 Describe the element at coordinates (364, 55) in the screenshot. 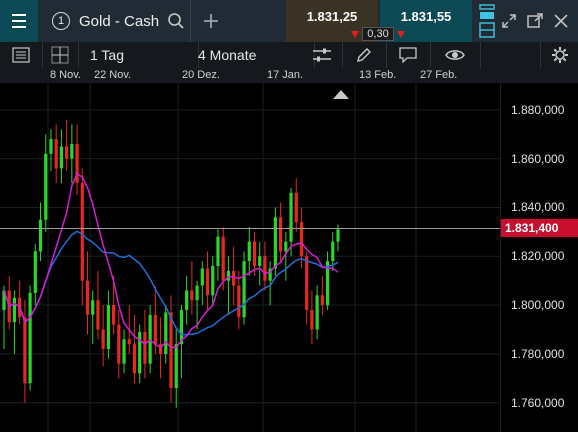

I see `drawing-tool-button` at that location.